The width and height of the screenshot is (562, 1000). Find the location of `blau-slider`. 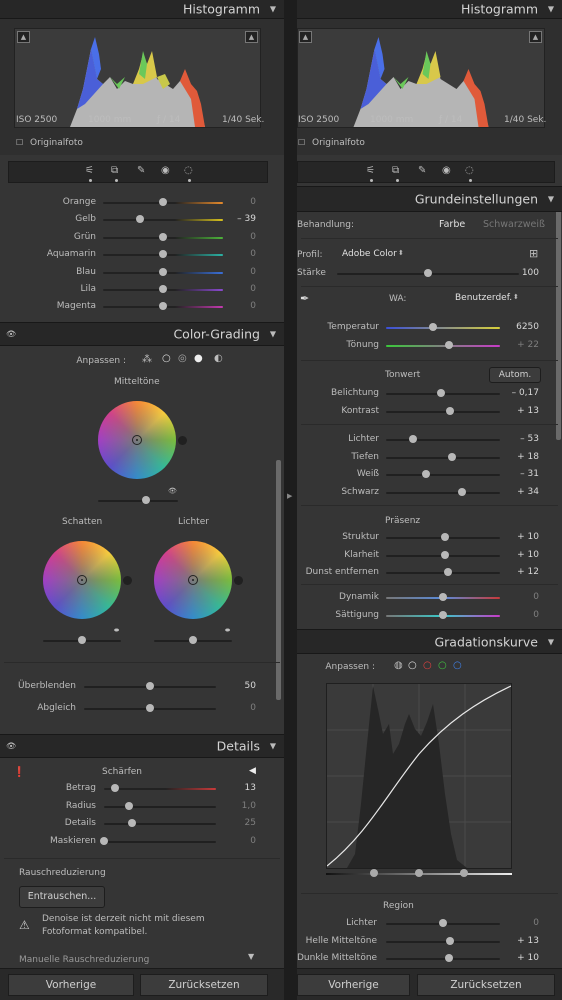

blau-slider is located at coordinates (163, 271).